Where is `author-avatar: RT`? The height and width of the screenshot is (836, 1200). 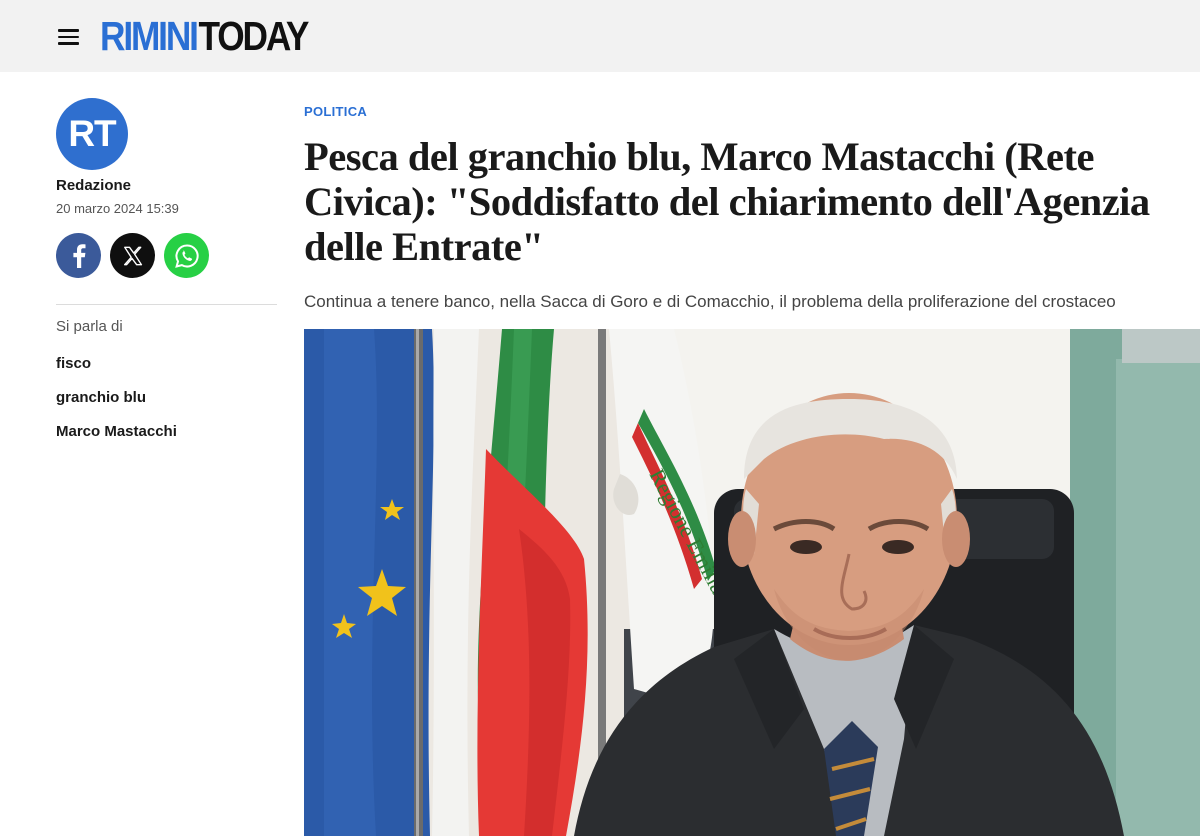
author-avatar: RT is located at coordinates (92, 134).